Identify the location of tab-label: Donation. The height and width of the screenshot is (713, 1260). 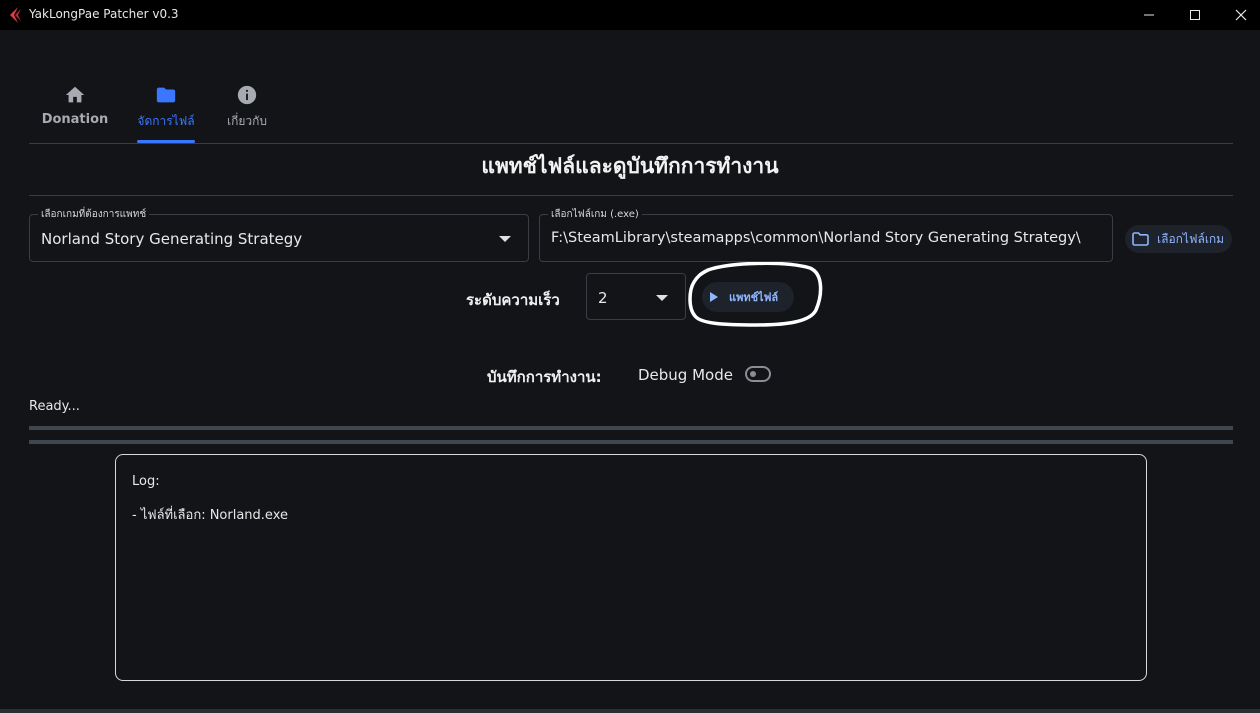
(75, 119).